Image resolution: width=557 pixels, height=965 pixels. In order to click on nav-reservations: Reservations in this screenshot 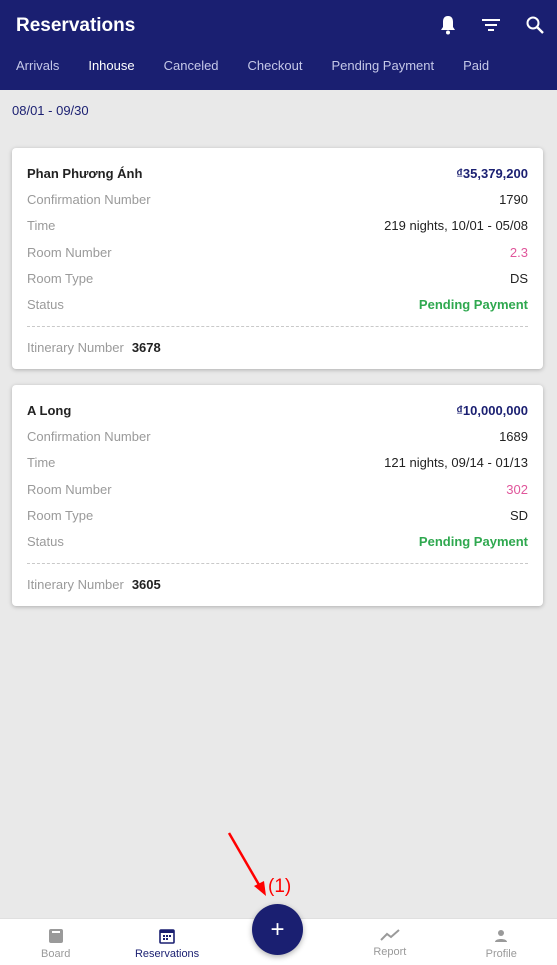, I will do `click(166, 942)`.